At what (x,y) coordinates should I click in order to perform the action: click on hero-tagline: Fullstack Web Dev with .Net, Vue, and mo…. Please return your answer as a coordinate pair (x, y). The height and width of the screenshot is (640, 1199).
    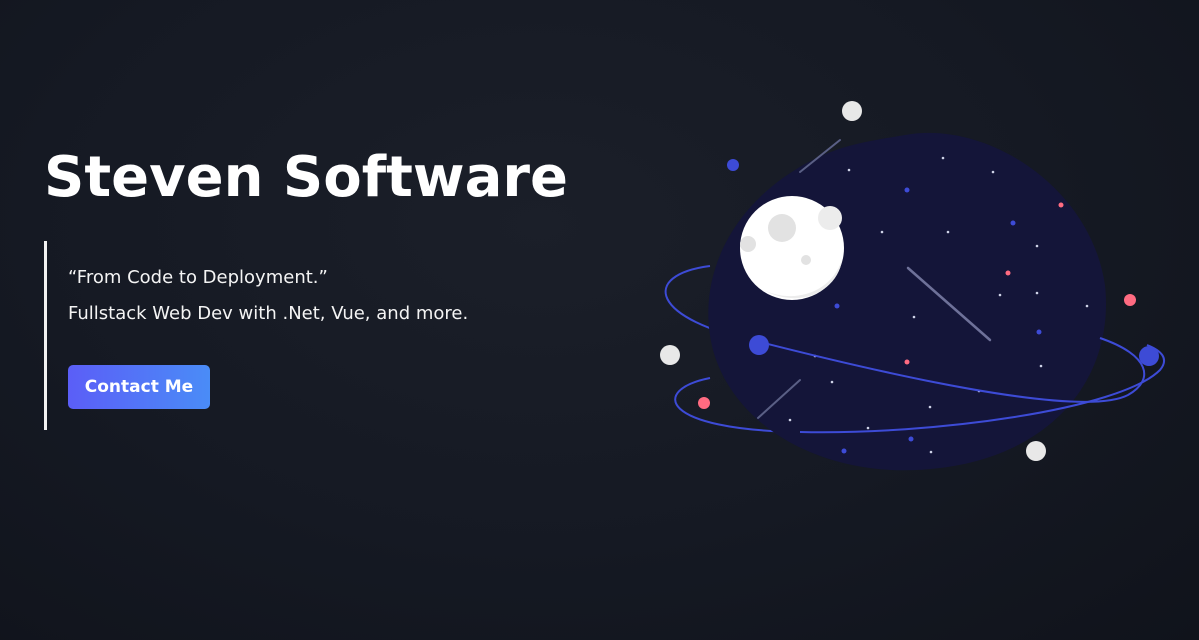
    Looking at the image, I should click on (268, 313).